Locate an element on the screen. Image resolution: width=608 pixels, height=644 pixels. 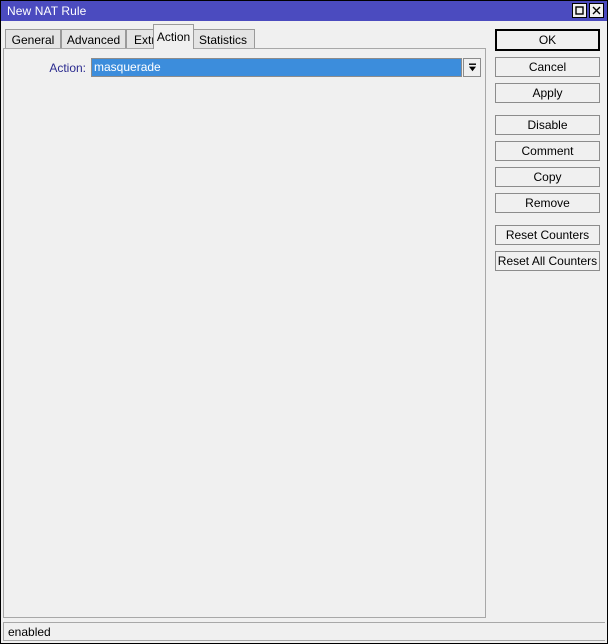
action-input: masquerade is located at coordinates (276, 67).